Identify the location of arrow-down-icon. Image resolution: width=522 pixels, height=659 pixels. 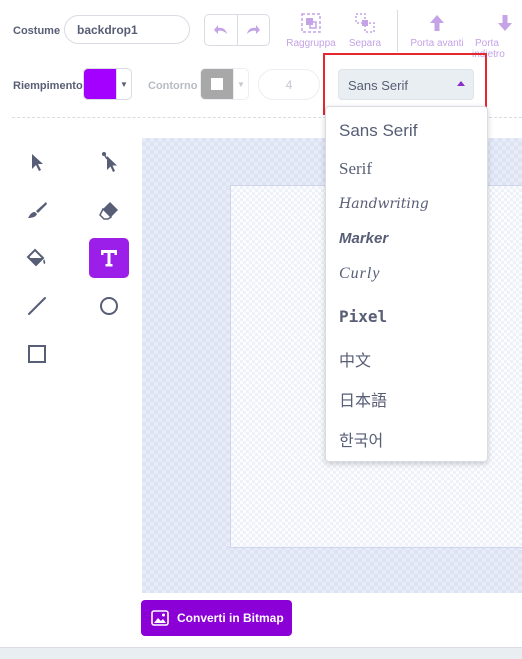
(505, 23).